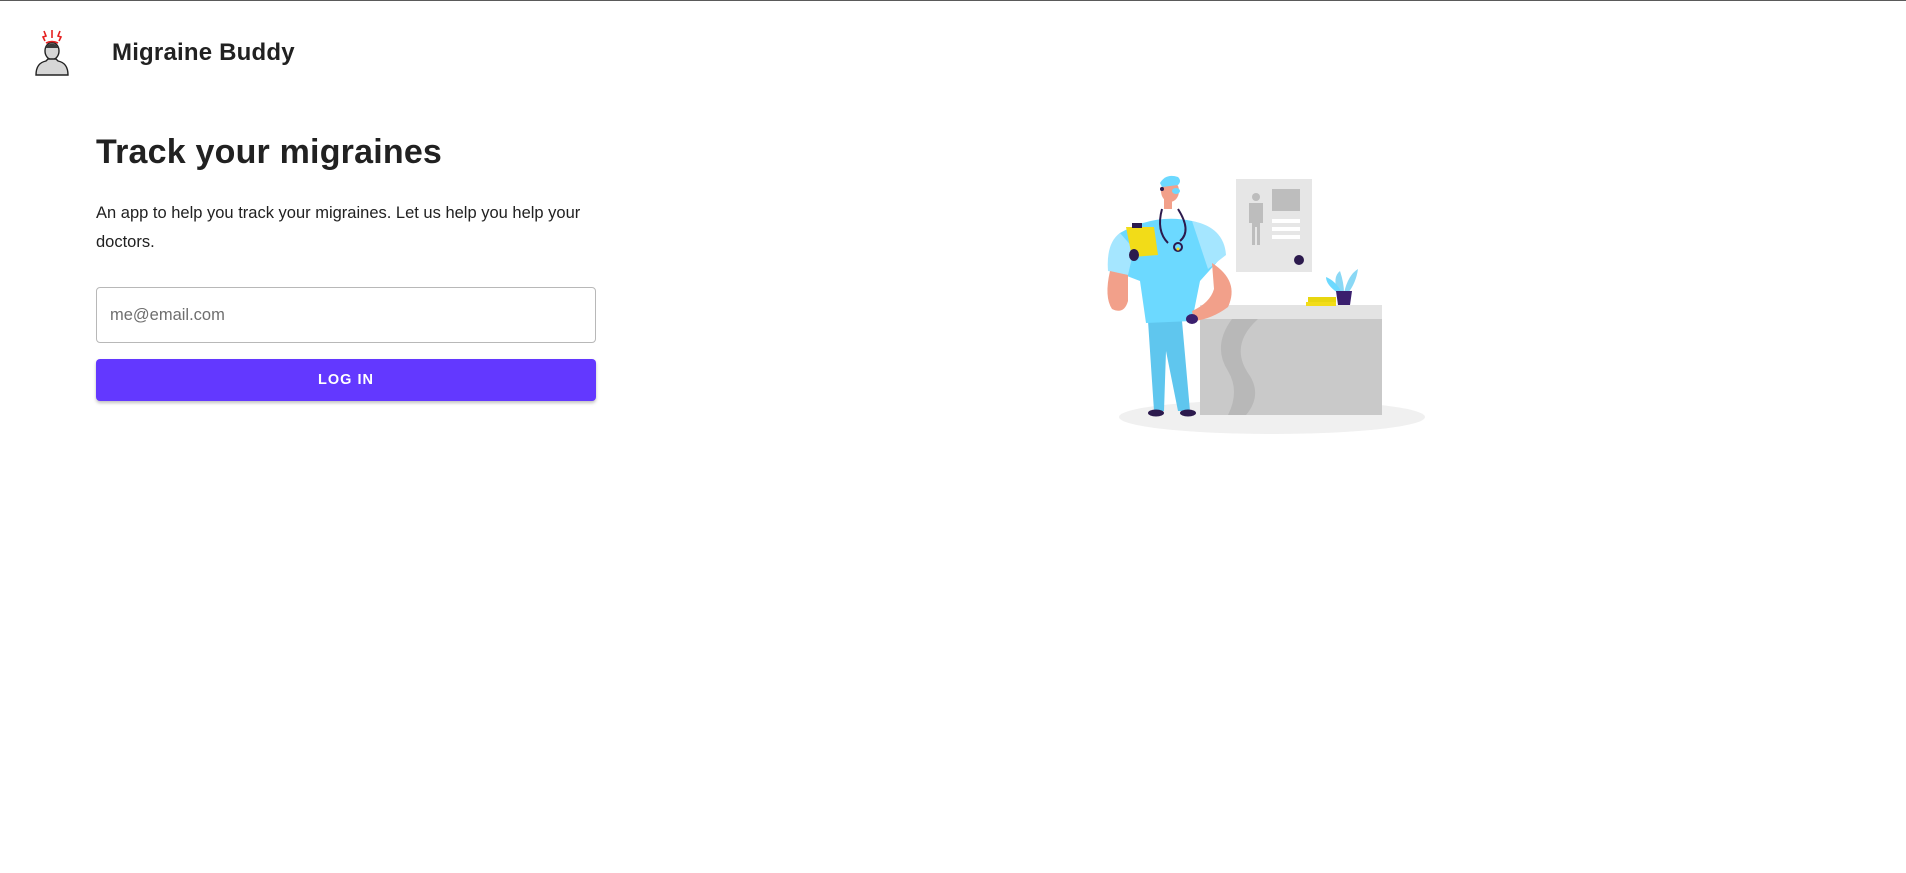  I want to click on app-title: Migraine Buddy, so click(203, 52).